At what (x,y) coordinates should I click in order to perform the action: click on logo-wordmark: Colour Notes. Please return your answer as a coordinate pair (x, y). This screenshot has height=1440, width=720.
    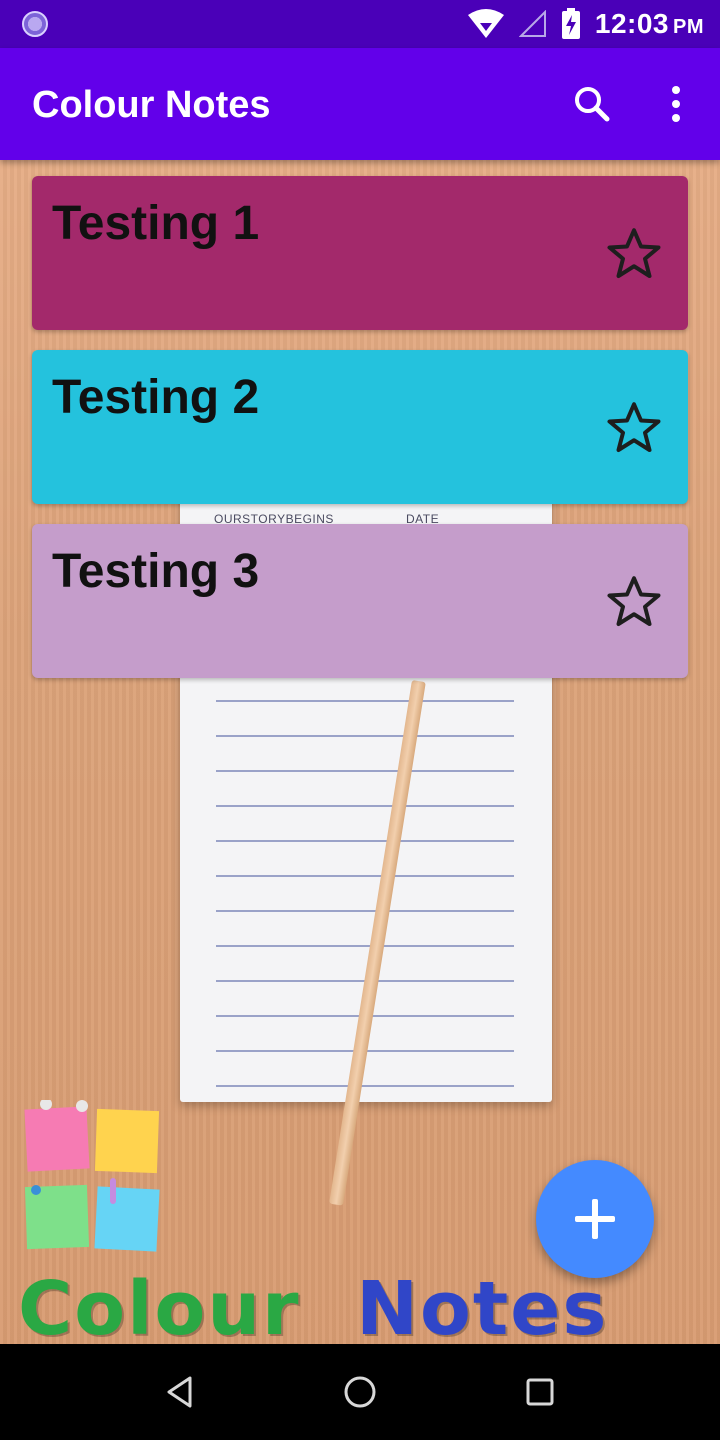
    Looking at the image, I should click on (313, 1305).